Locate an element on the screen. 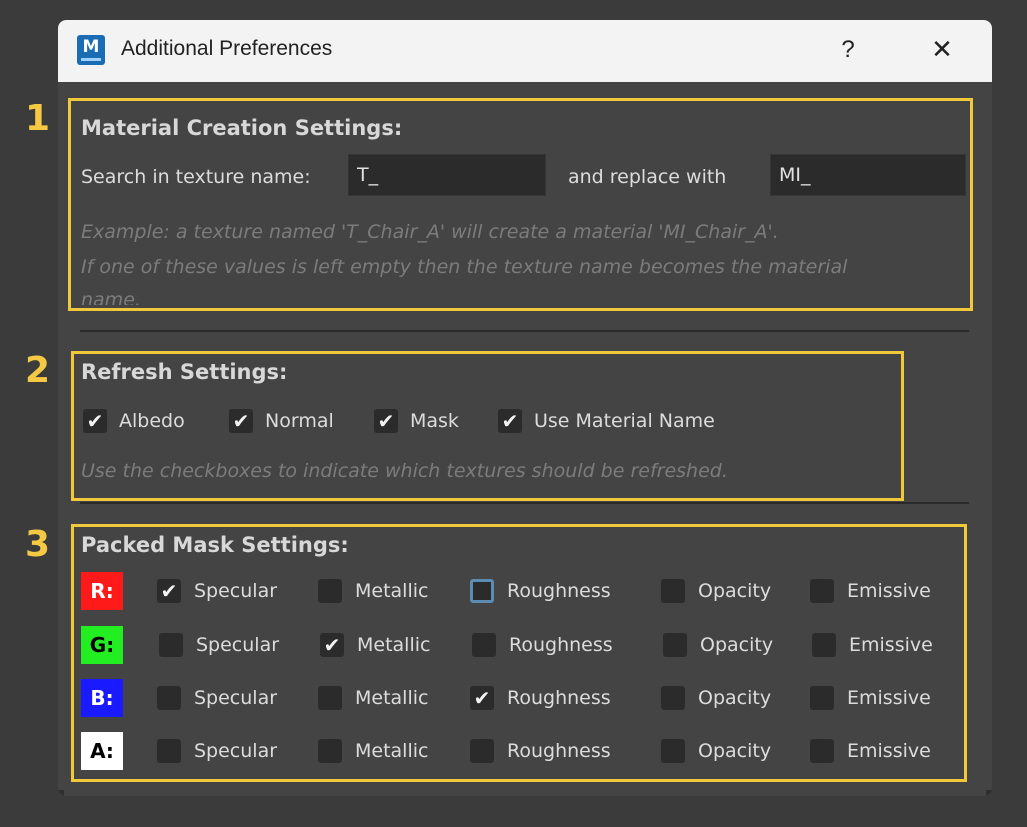  app-icon: M is located at coordinates (91, 50).